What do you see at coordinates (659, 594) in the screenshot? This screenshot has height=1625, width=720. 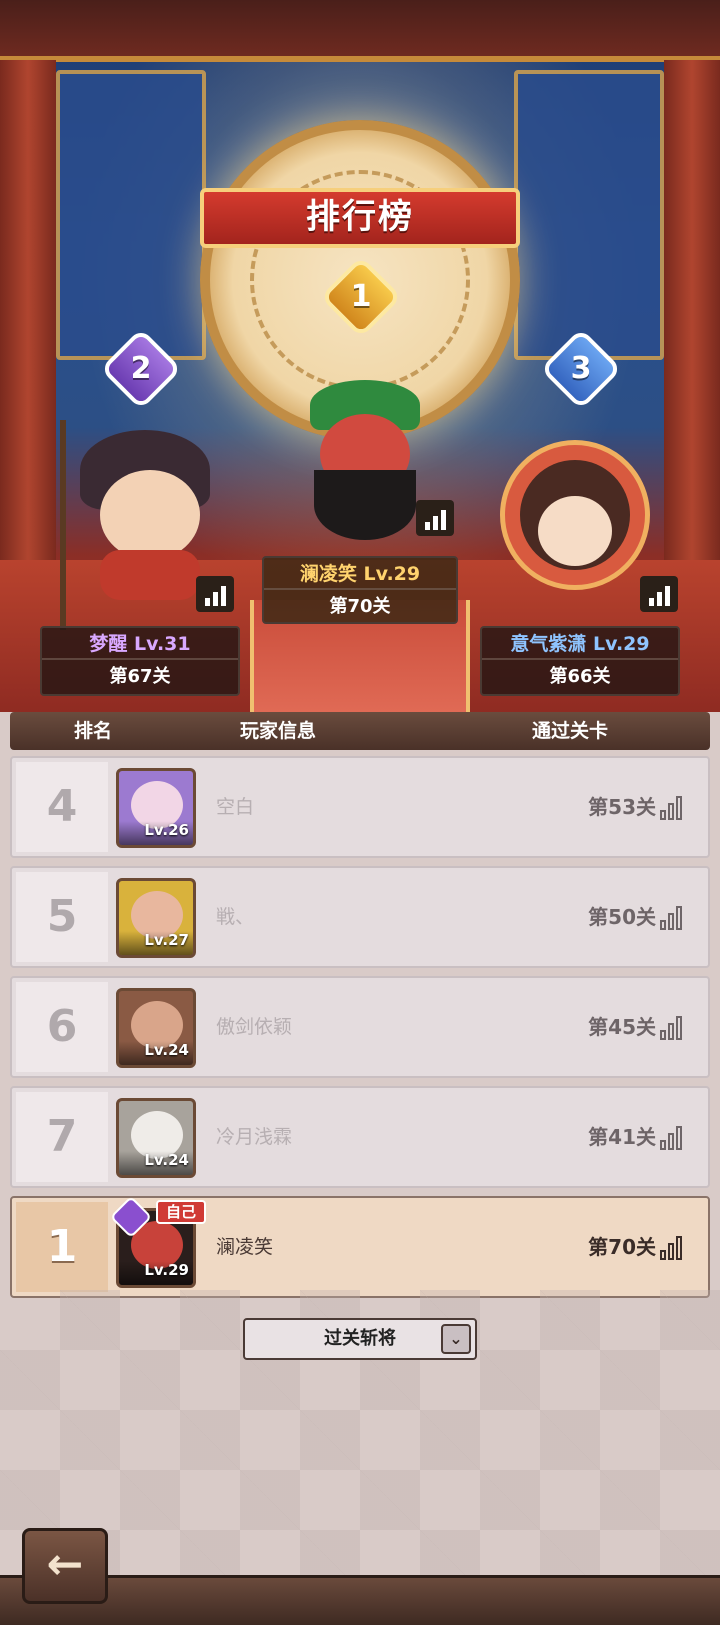 I see `rank-3-stats-icon` at bounding box center [659, 594].